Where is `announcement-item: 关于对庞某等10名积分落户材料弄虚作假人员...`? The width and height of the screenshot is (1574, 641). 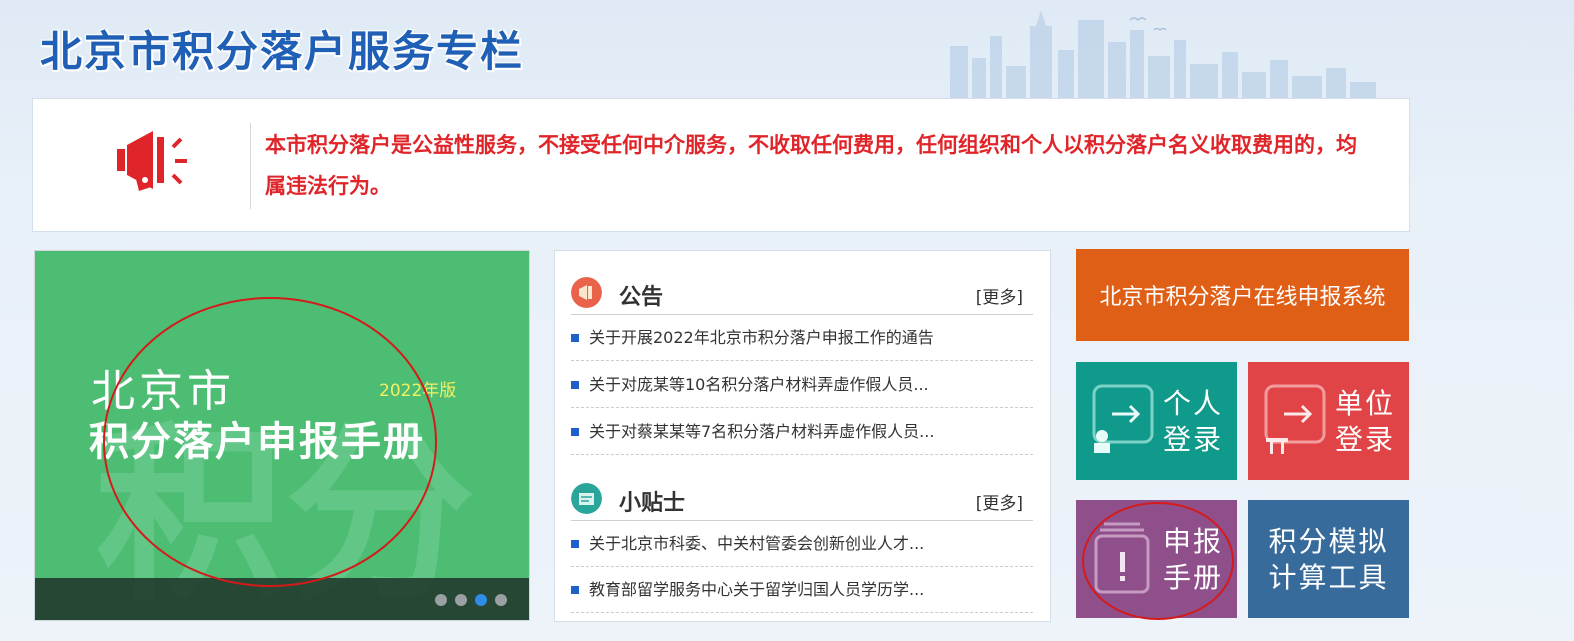 announcement-item: 关于对庞某等10名积分落户材料弄虚作假人员... is located at coordinates (802, 385).